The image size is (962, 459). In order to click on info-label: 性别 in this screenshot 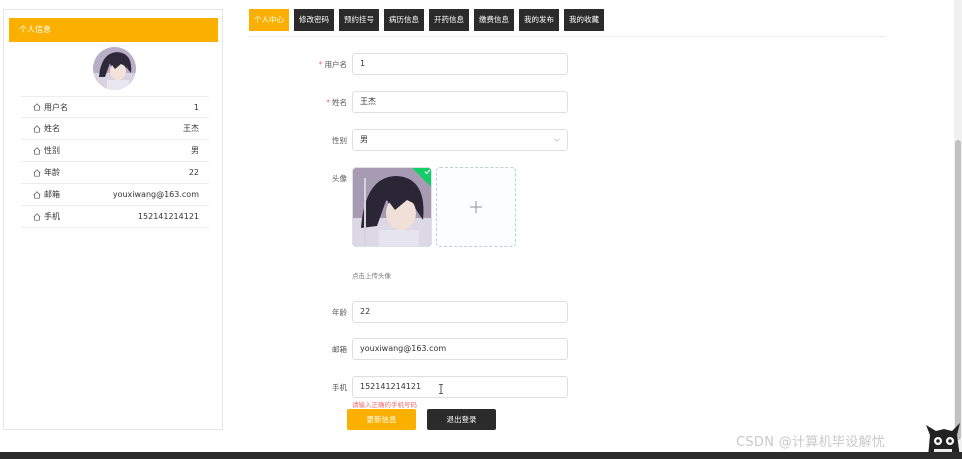, I will do `click(52, 150)`.